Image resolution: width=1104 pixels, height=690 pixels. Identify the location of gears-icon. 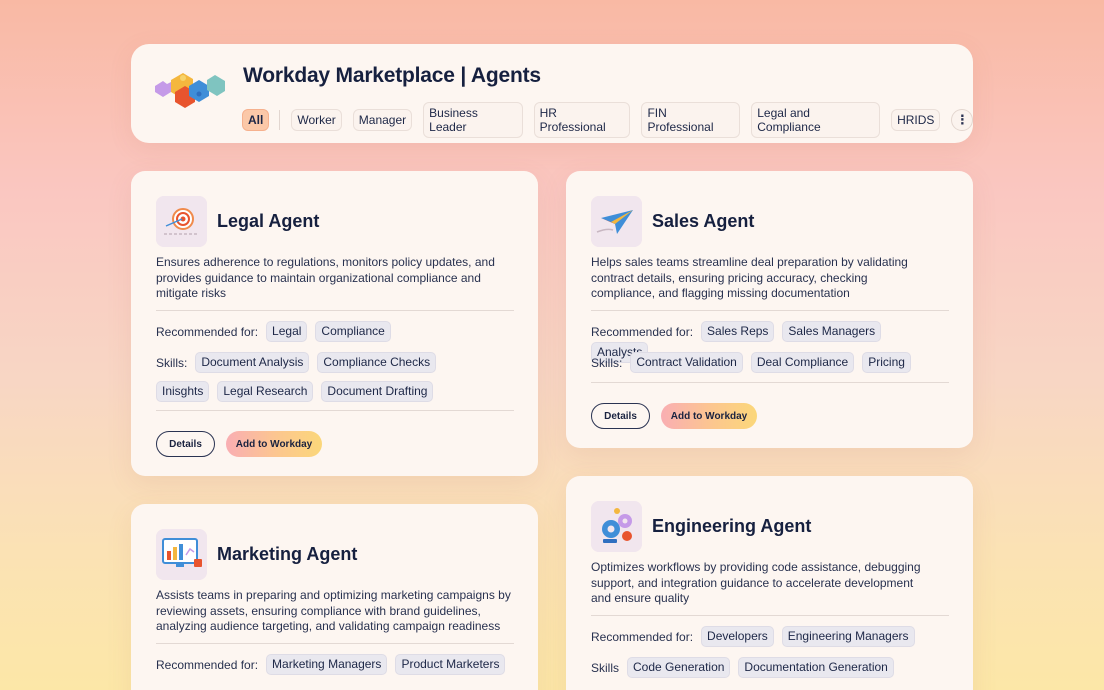
(616, 526).